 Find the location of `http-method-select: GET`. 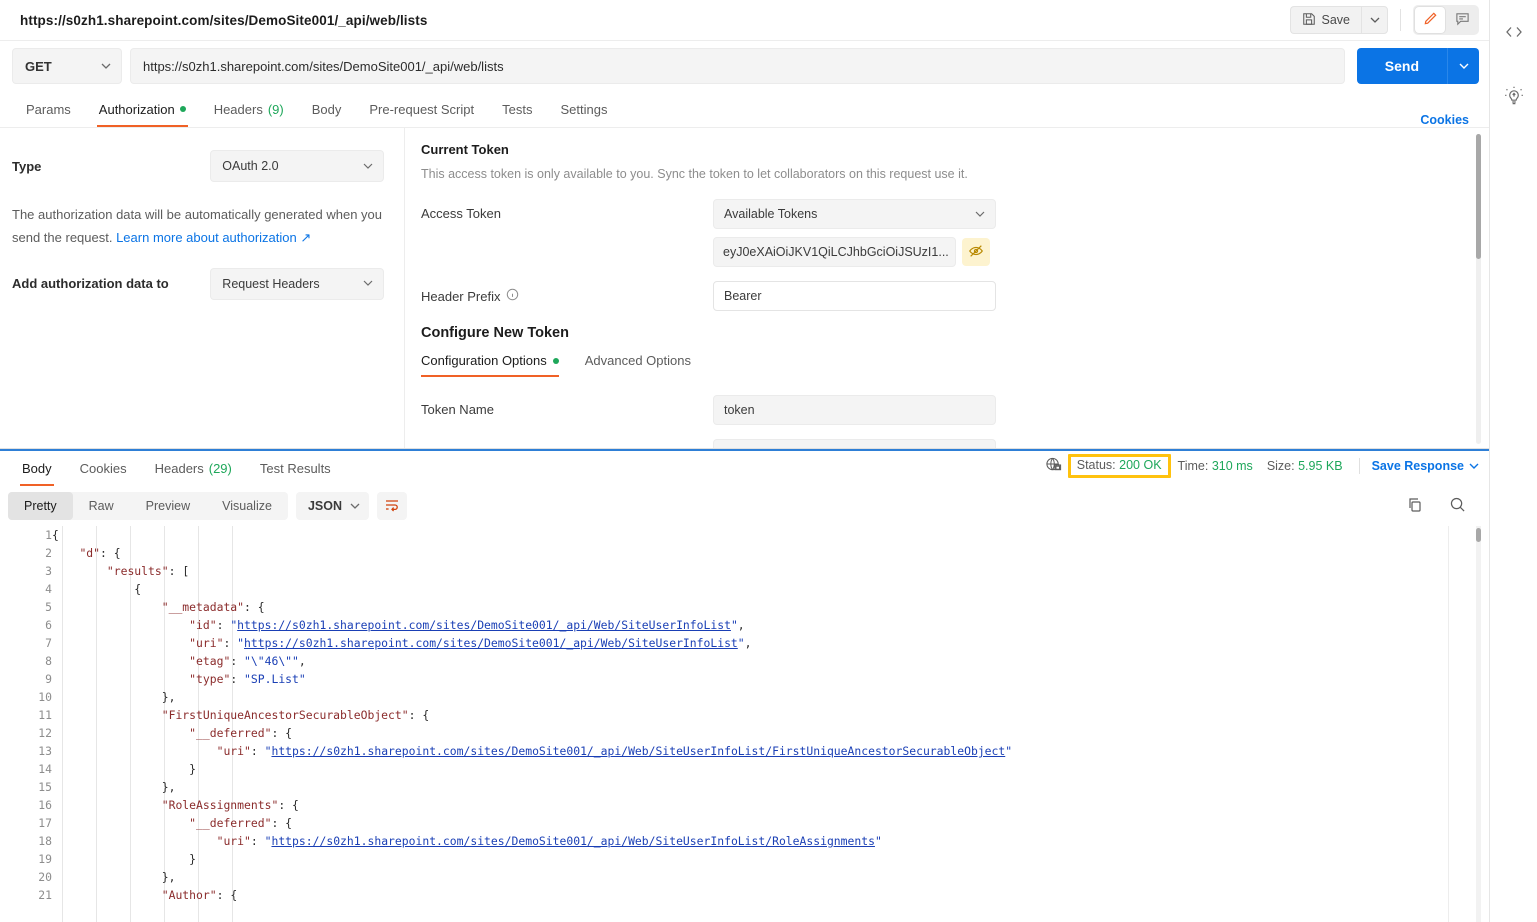

http-method-select: GET is located at coordinates (67, 66).